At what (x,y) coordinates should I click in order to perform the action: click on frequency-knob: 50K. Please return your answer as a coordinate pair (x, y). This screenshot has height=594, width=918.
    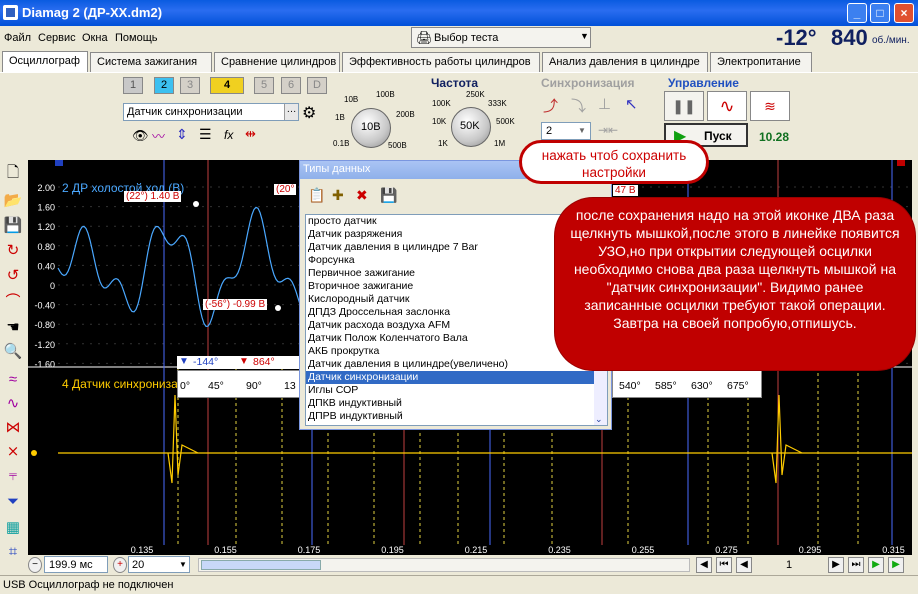
    Looking at the image, I should click on (471, 127).